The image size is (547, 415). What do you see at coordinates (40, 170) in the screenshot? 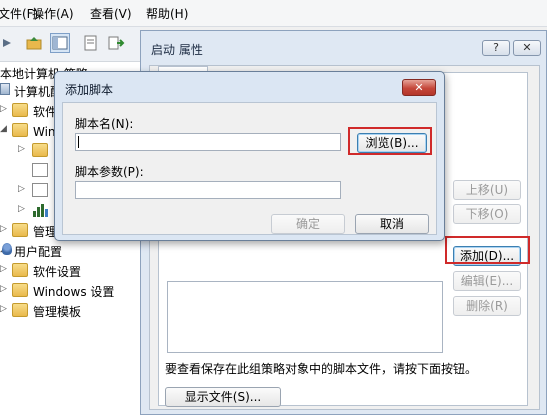
I see `document-icon` at bounding box center [40, 170].